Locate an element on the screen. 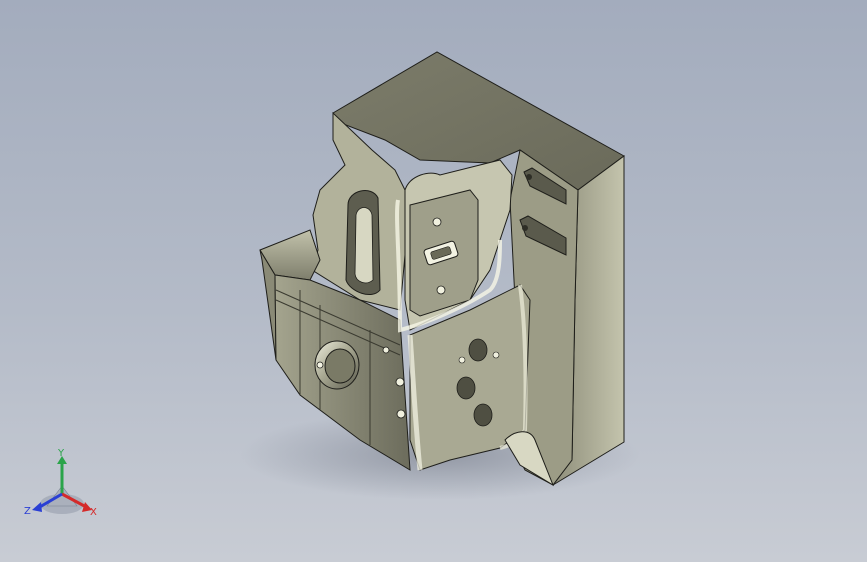 The width and height of the screenshot is (867, 562). slot-hole-upper is located at coordinates (529, 177).